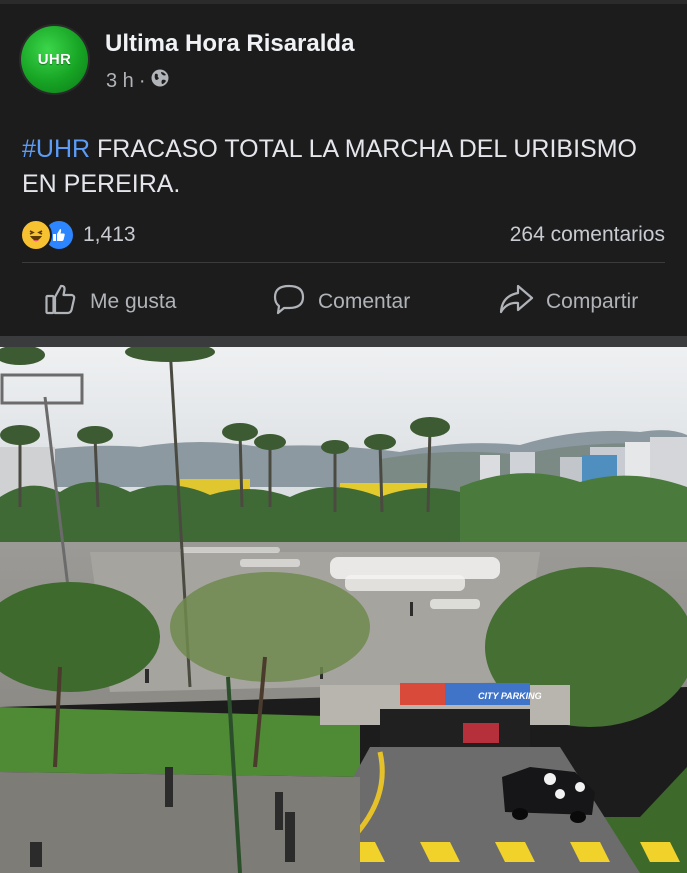 The image size is (687, 873). I want to click on reactions-summary: 1,413, so click(78, 235).